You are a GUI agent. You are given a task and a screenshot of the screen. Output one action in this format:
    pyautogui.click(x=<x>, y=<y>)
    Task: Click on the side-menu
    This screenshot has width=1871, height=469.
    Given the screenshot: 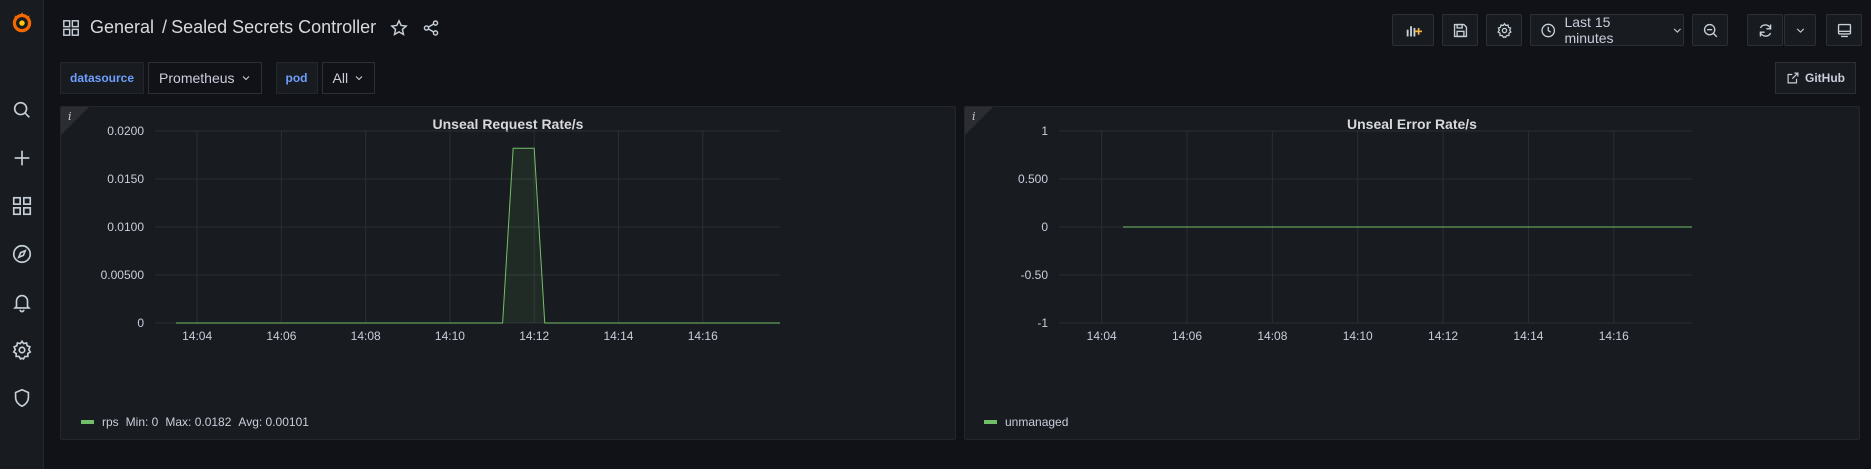 What is the action you would take?
    pyautogui.click(x=22, y=234)
    